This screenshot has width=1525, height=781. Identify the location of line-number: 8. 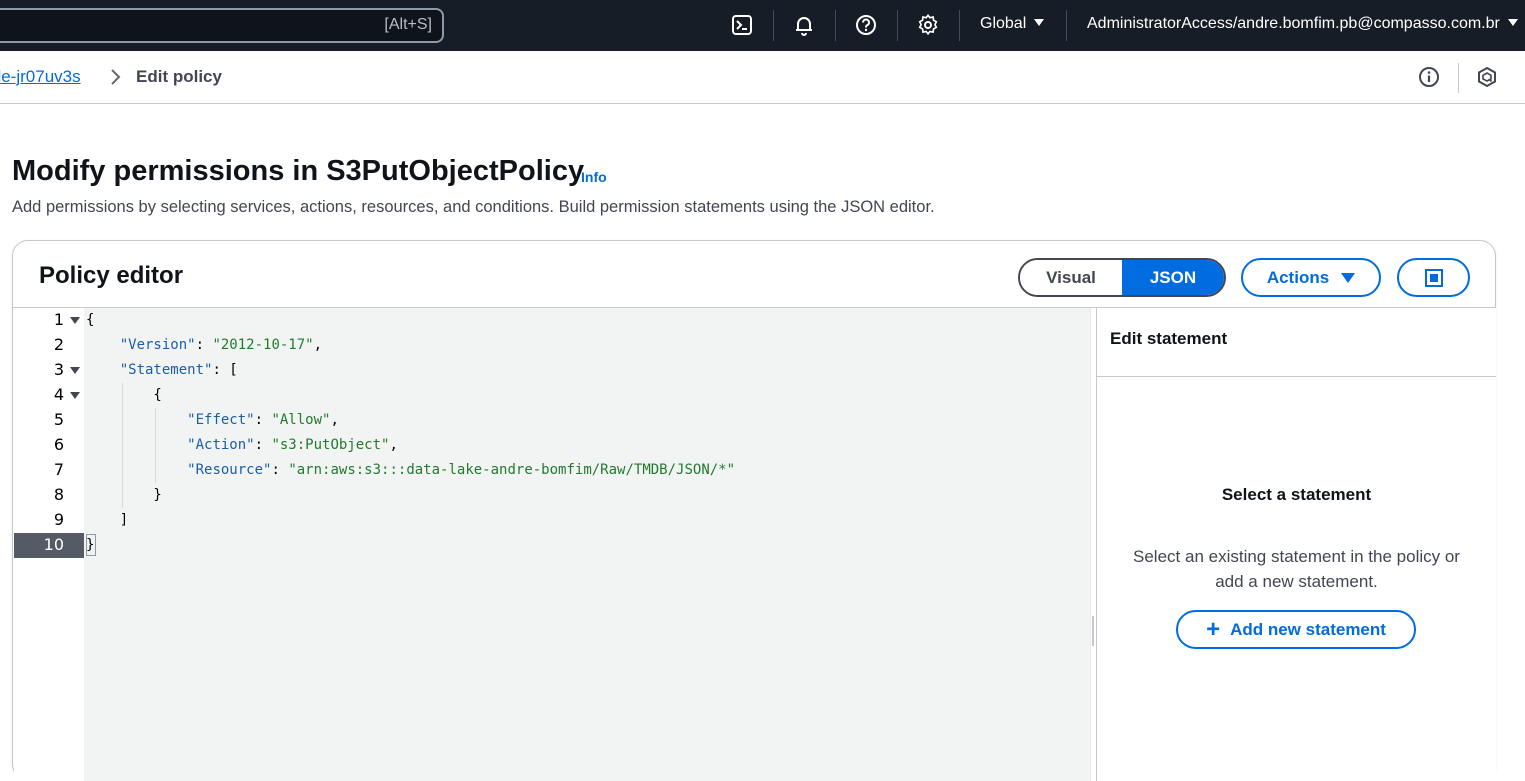
(58, 494).